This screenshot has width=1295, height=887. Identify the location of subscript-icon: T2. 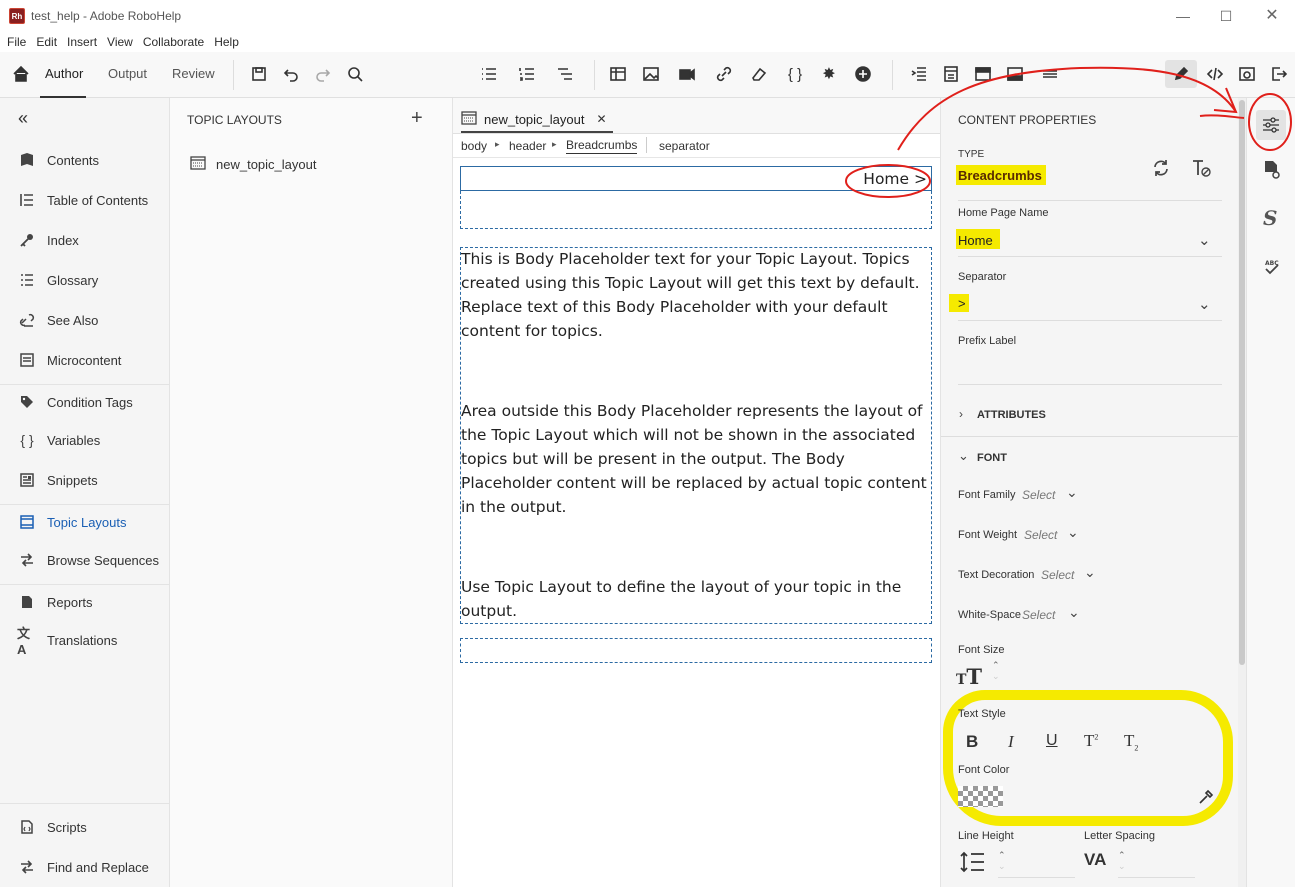
(1131, 741).